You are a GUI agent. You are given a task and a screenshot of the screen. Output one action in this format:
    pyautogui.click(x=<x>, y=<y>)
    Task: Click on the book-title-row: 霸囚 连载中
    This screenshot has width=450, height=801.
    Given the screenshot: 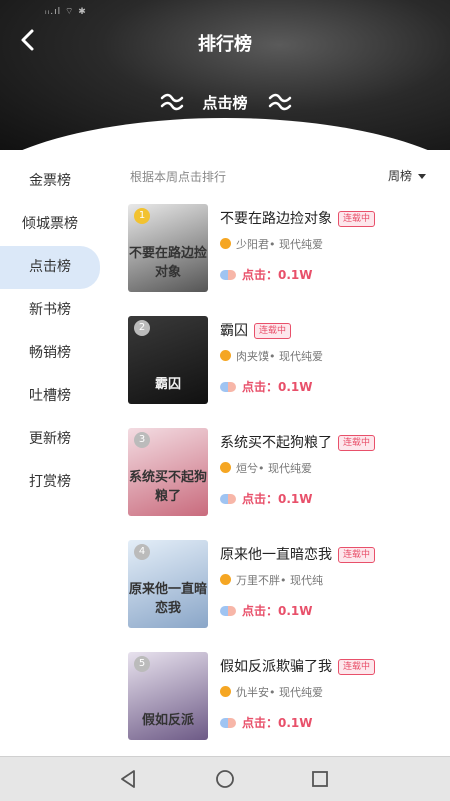 What is the action you would take?
    pyautogui.click(x=256, y=330)
    